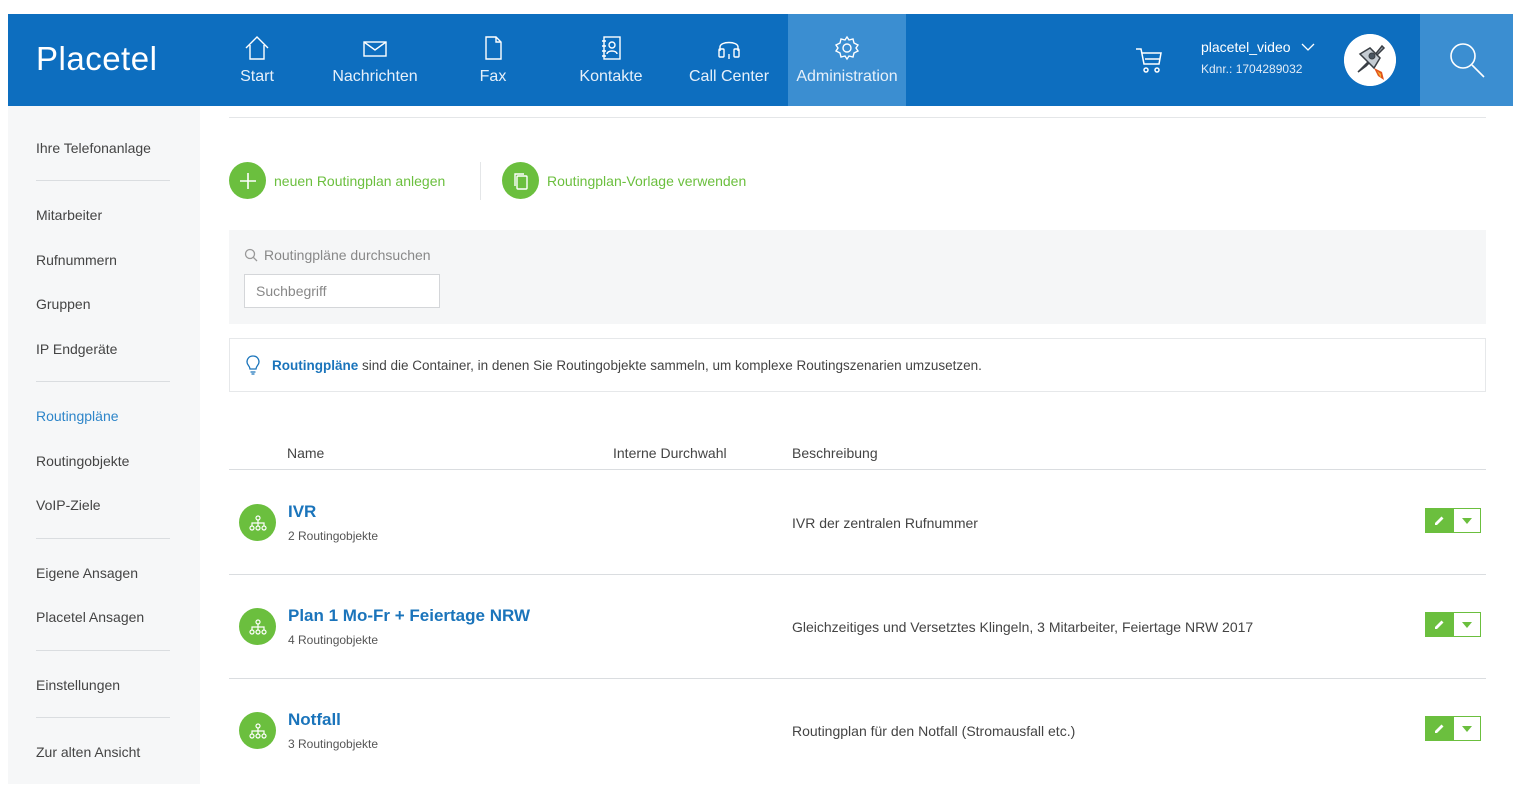 The height and width of the screenshot is (803, 1532). Describe the element at coordinates (302, 512) in the screenshot. I see `routing-plan-name: IVR` at that location.